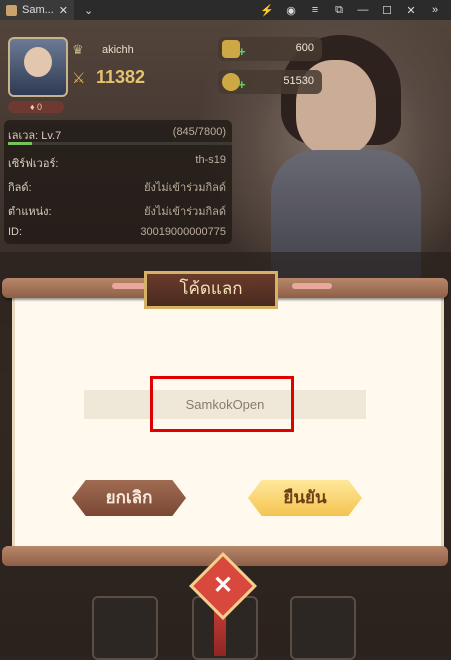 Image resolution: width=451 pixels, height=660 pixels. Describe the element at coordinates (242, 51) in the screenshot. I see `add-gold-icon: +` at that location.